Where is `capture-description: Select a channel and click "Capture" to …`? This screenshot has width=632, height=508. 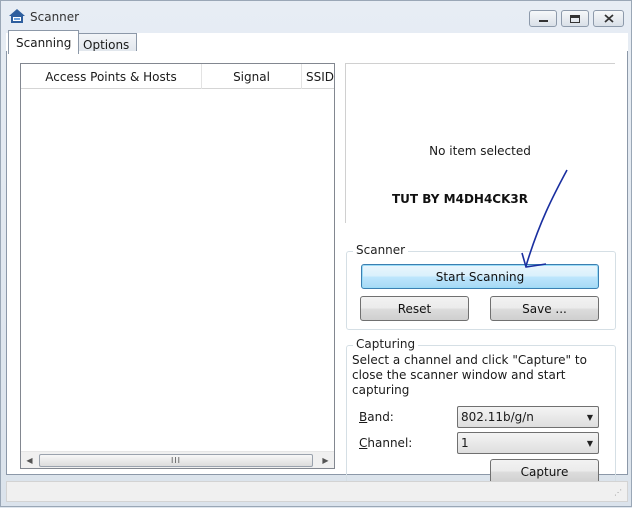
capture-description: Select a channel and click "Capture" to … is located at coordinates (469, 375).